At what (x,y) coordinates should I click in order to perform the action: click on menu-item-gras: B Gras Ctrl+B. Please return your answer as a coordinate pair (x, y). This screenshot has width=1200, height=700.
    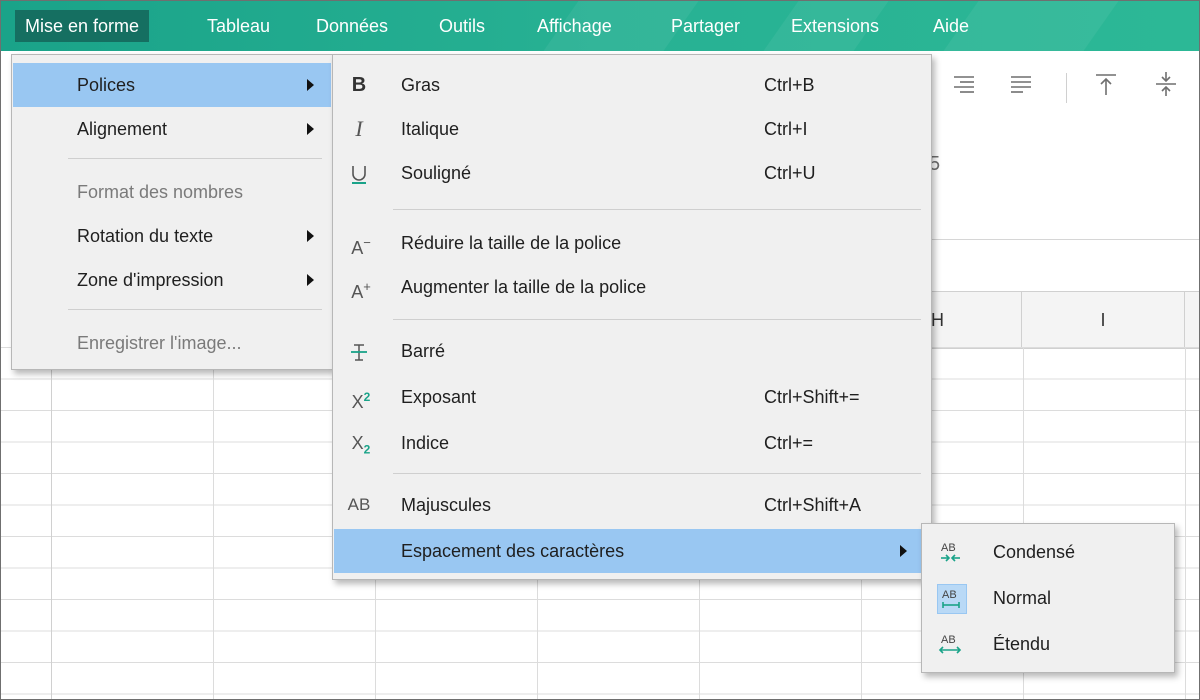
    Looking at the image, I should click on (632, 85).